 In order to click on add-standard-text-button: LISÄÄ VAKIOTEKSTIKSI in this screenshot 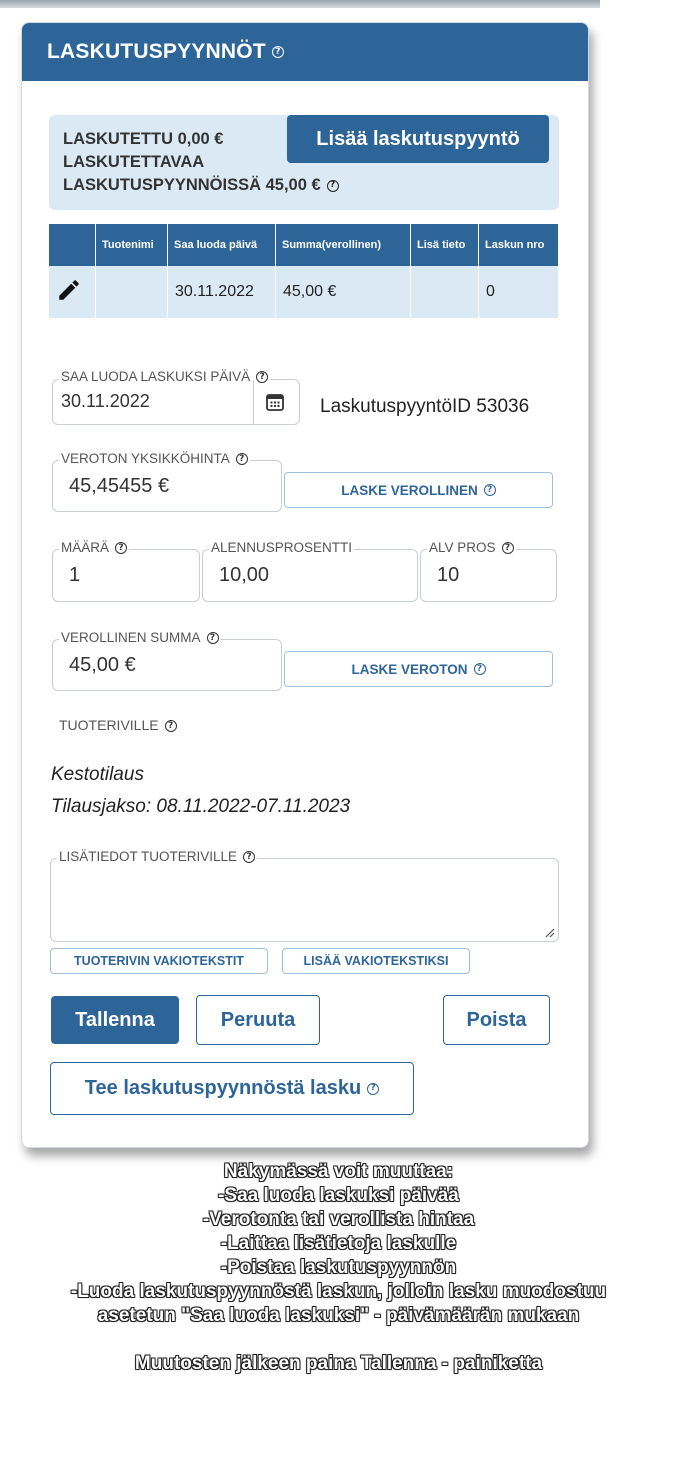, I will do `click(376, 961)`.